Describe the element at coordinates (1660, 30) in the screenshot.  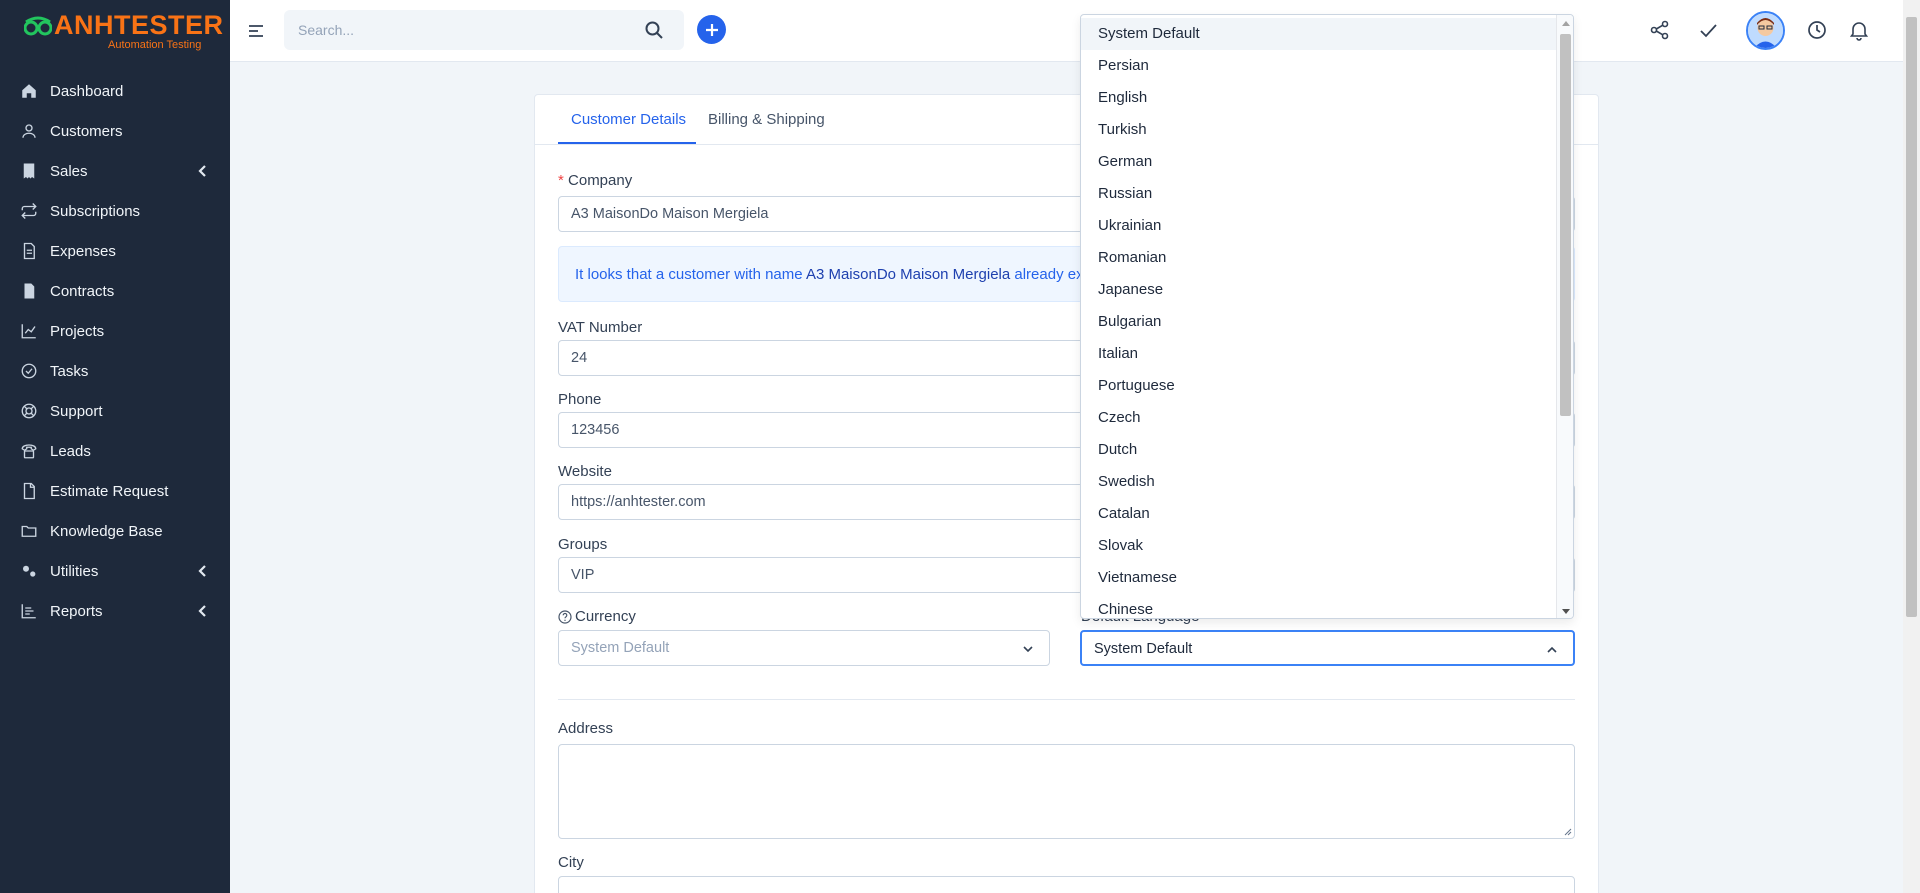
I see `share-icon` at that location.